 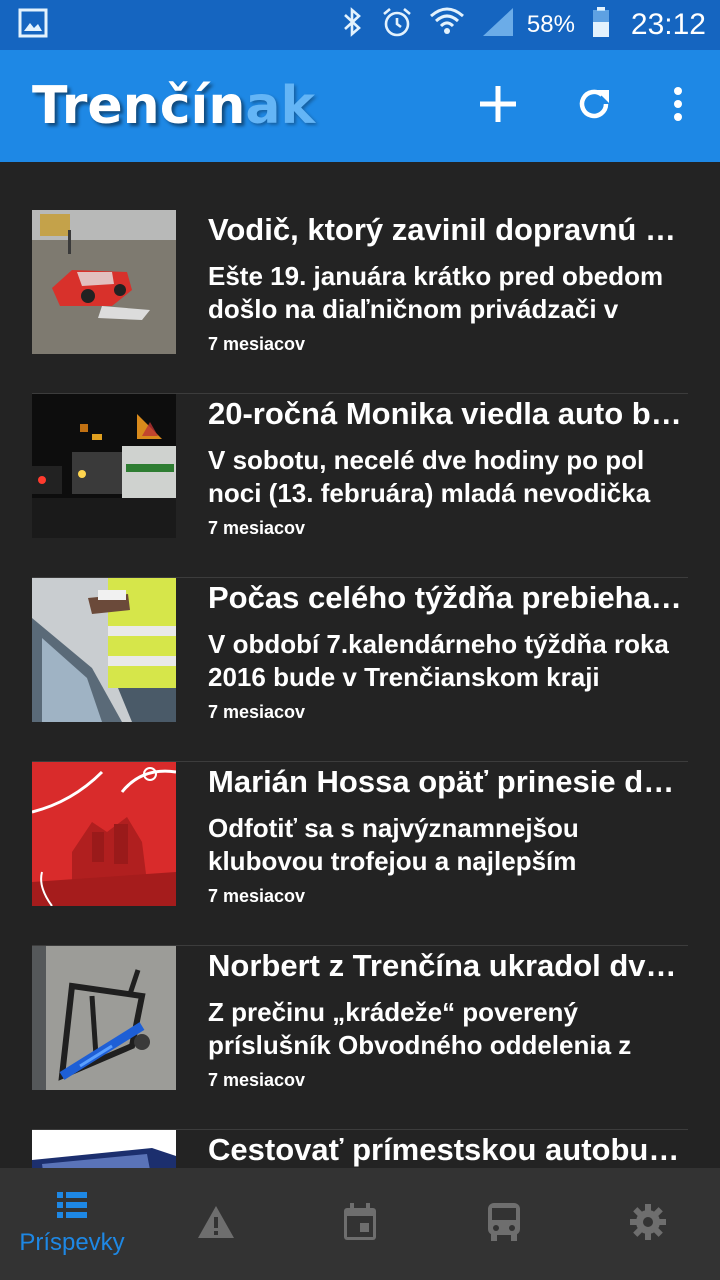 What do you see at coordinates (498, 25) in the screenshot?
I see `signal-icon` at bounding box center [498, 25].